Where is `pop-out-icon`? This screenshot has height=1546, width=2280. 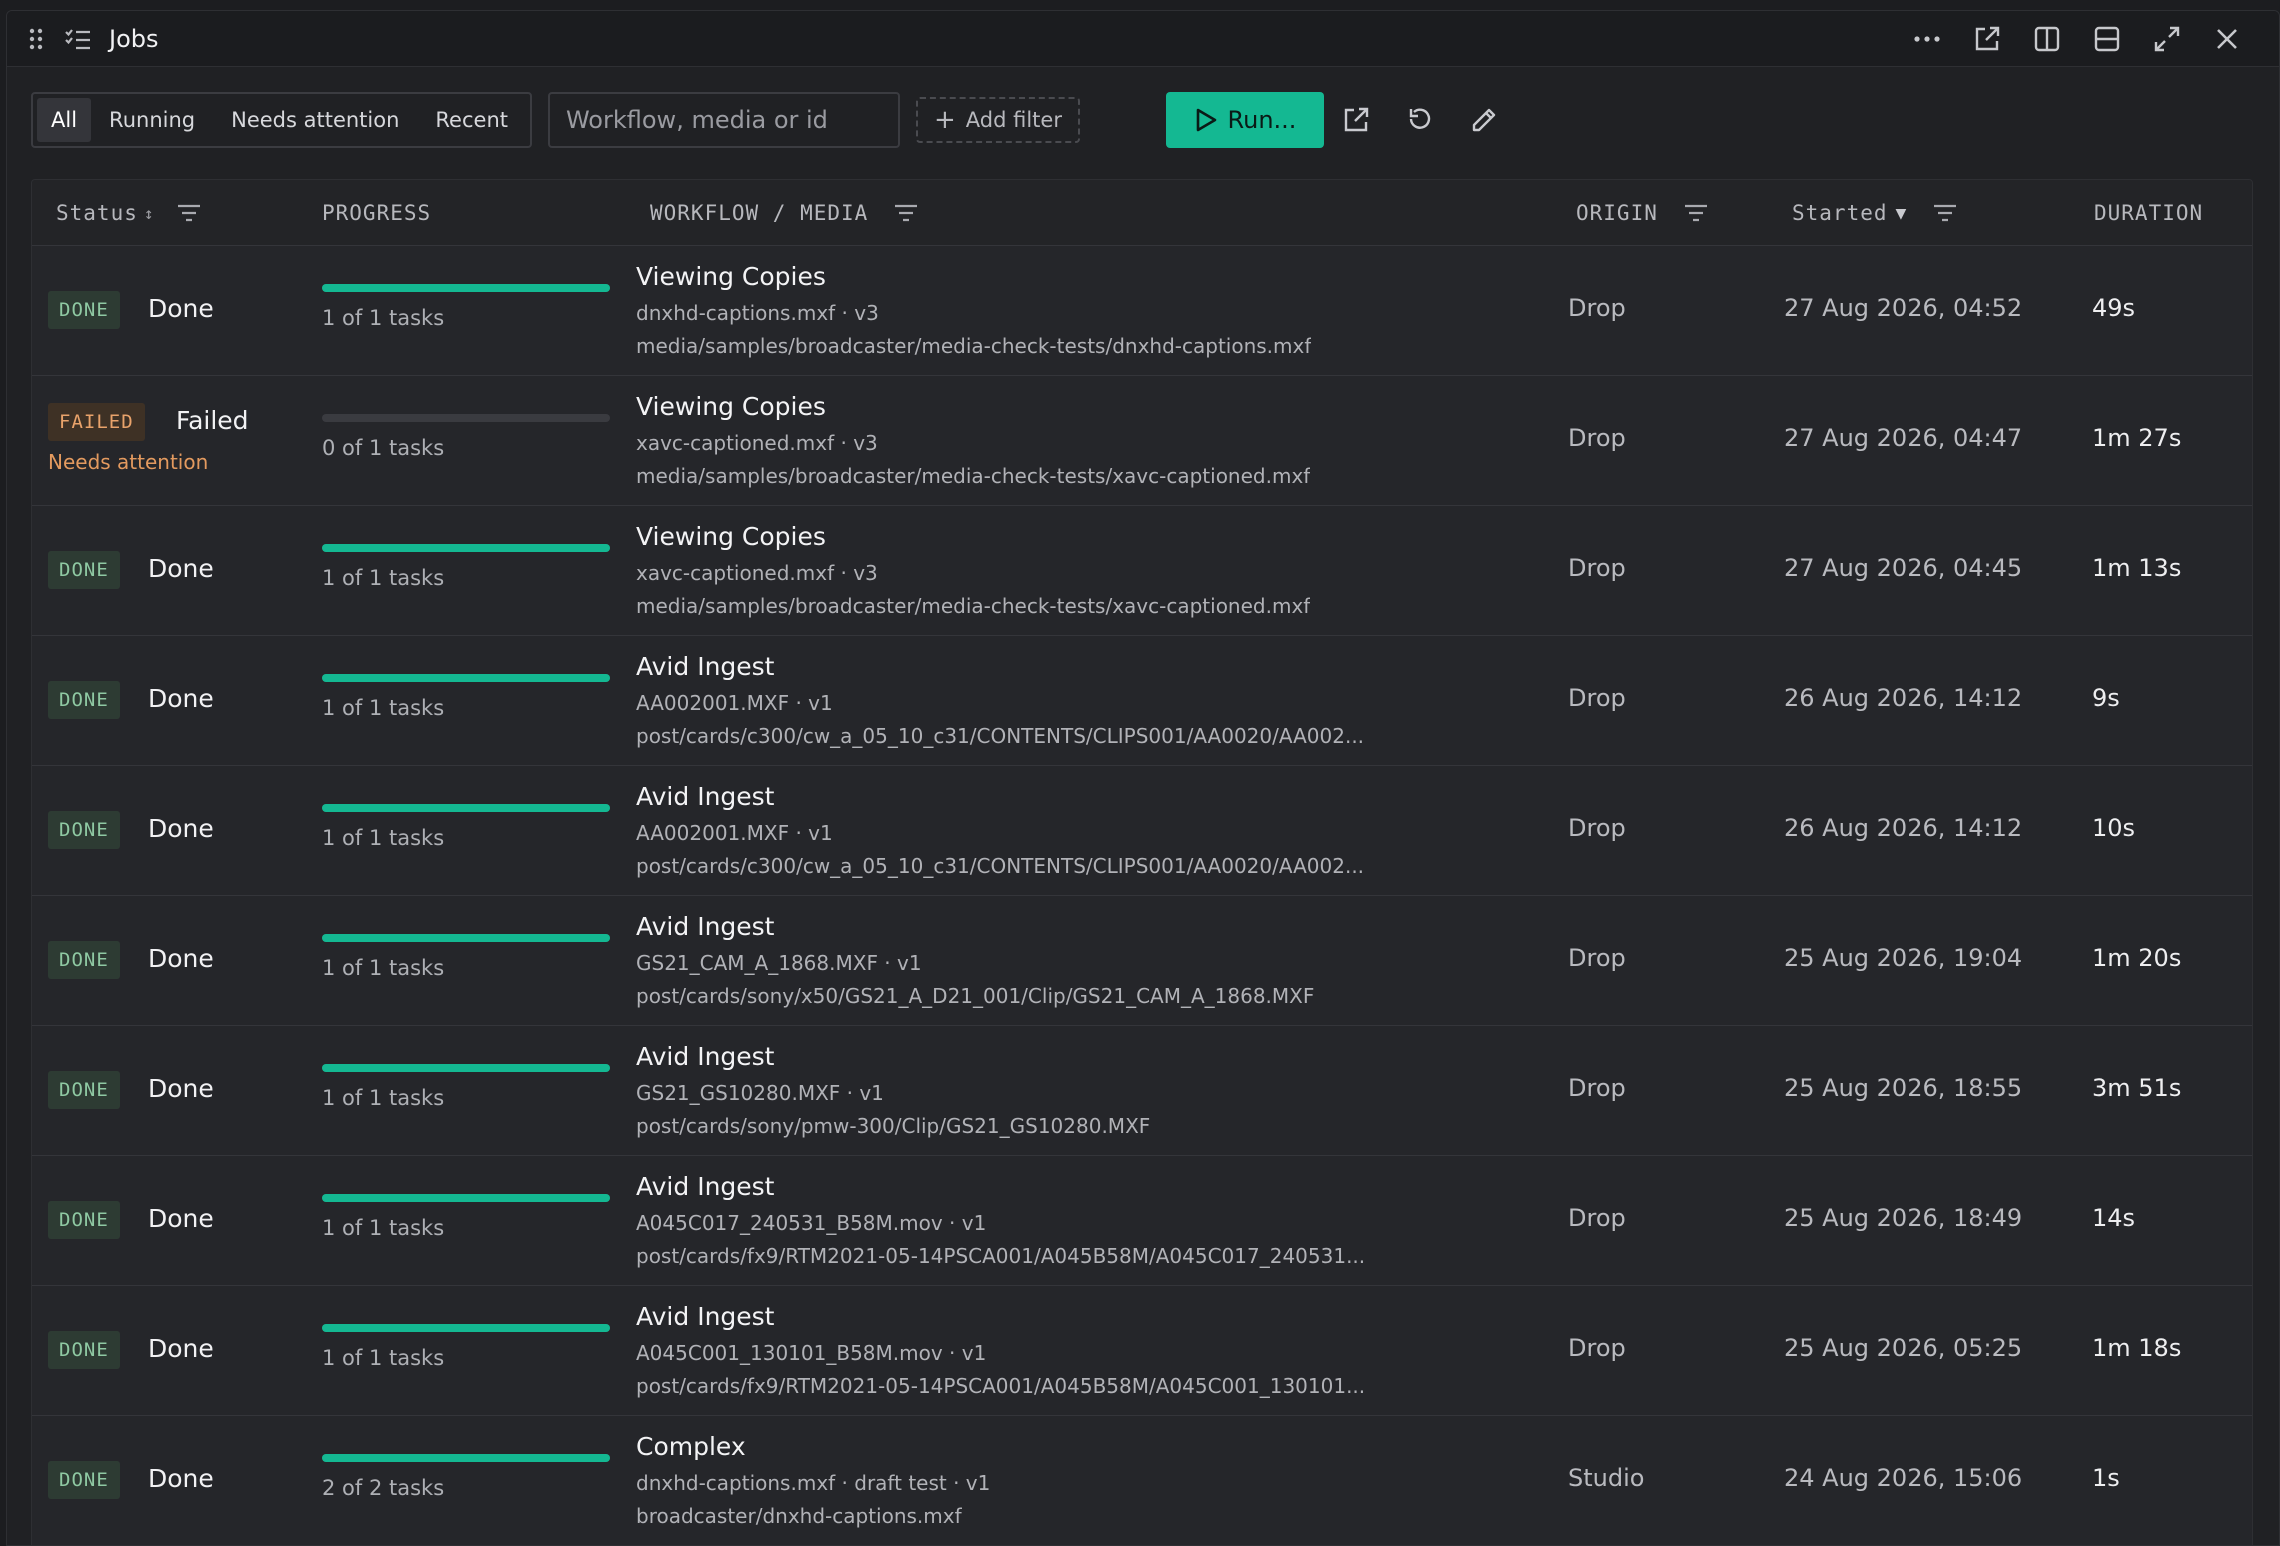 pop-out-icon is located at coordinates (1987, 39).